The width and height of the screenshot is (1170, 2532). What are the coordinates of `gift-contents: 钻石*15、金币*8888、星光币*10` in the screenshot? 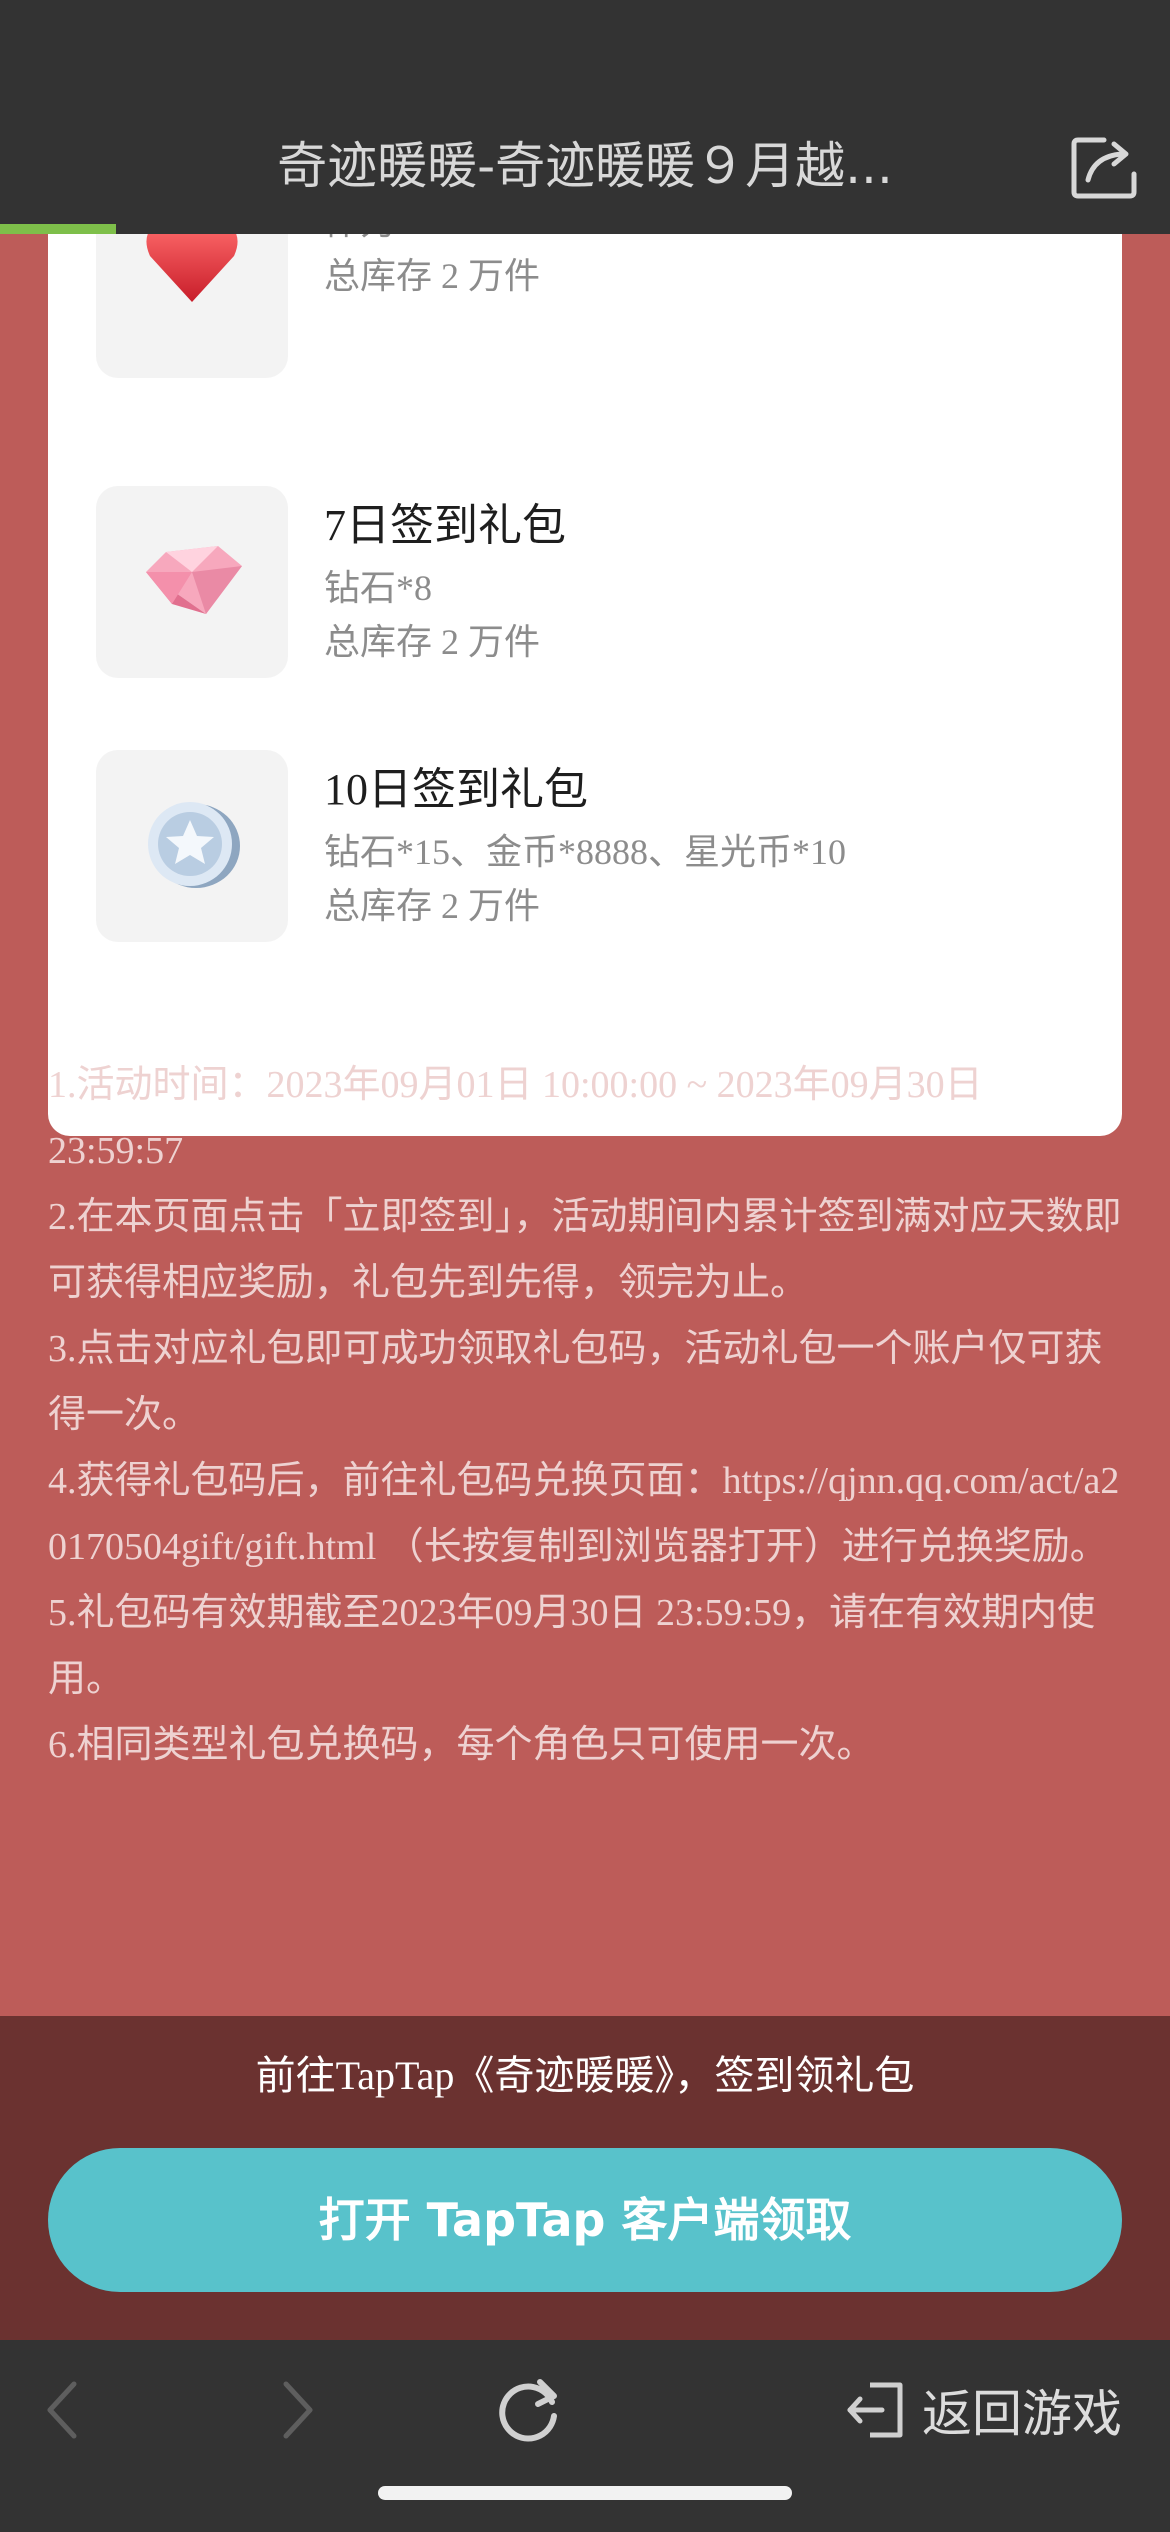 It's located at (585, 852).